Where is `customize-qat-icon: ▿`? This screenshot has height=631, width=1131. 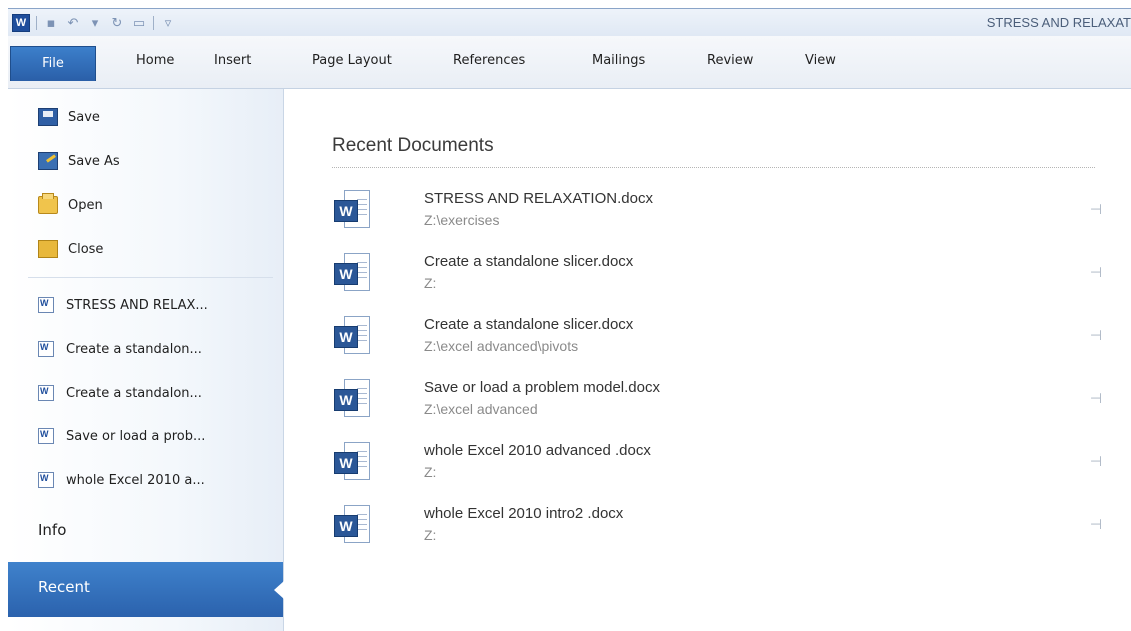
customize-qat-icon: ▿ is located at coordinates (168, 23).